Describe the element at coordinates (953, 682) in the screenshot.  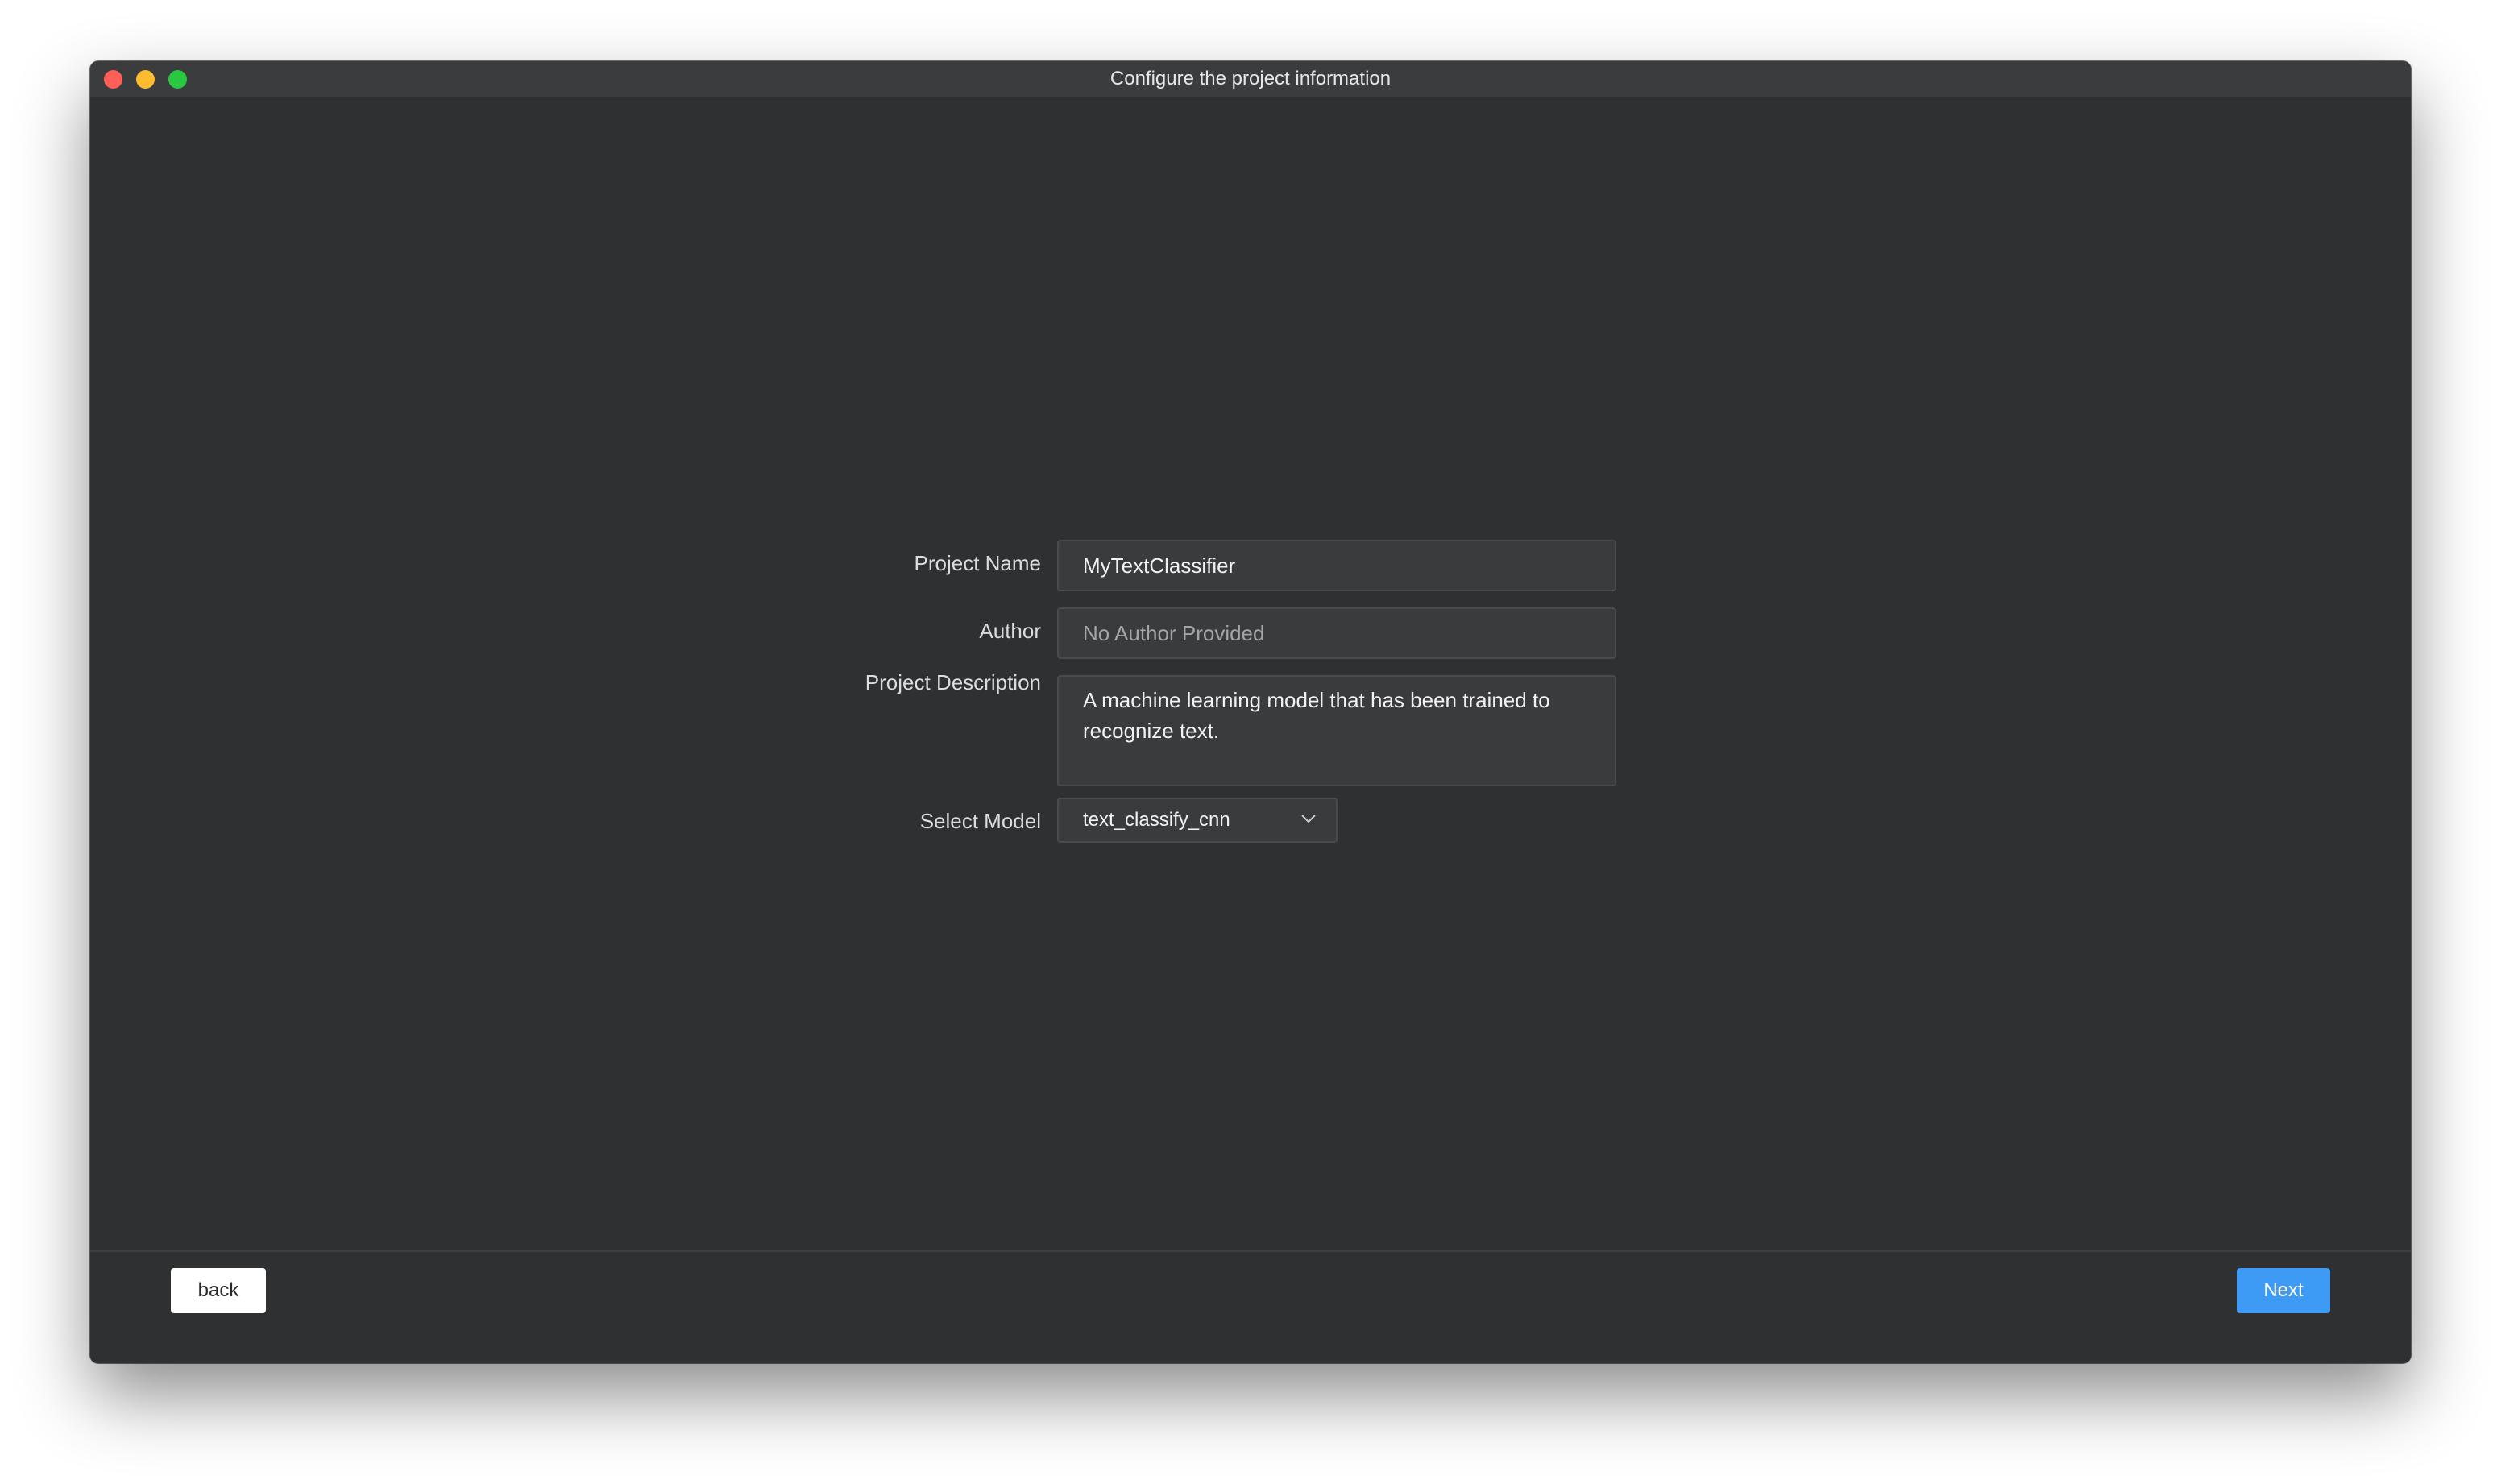
I see `project-description-label: Project Description` at that location.